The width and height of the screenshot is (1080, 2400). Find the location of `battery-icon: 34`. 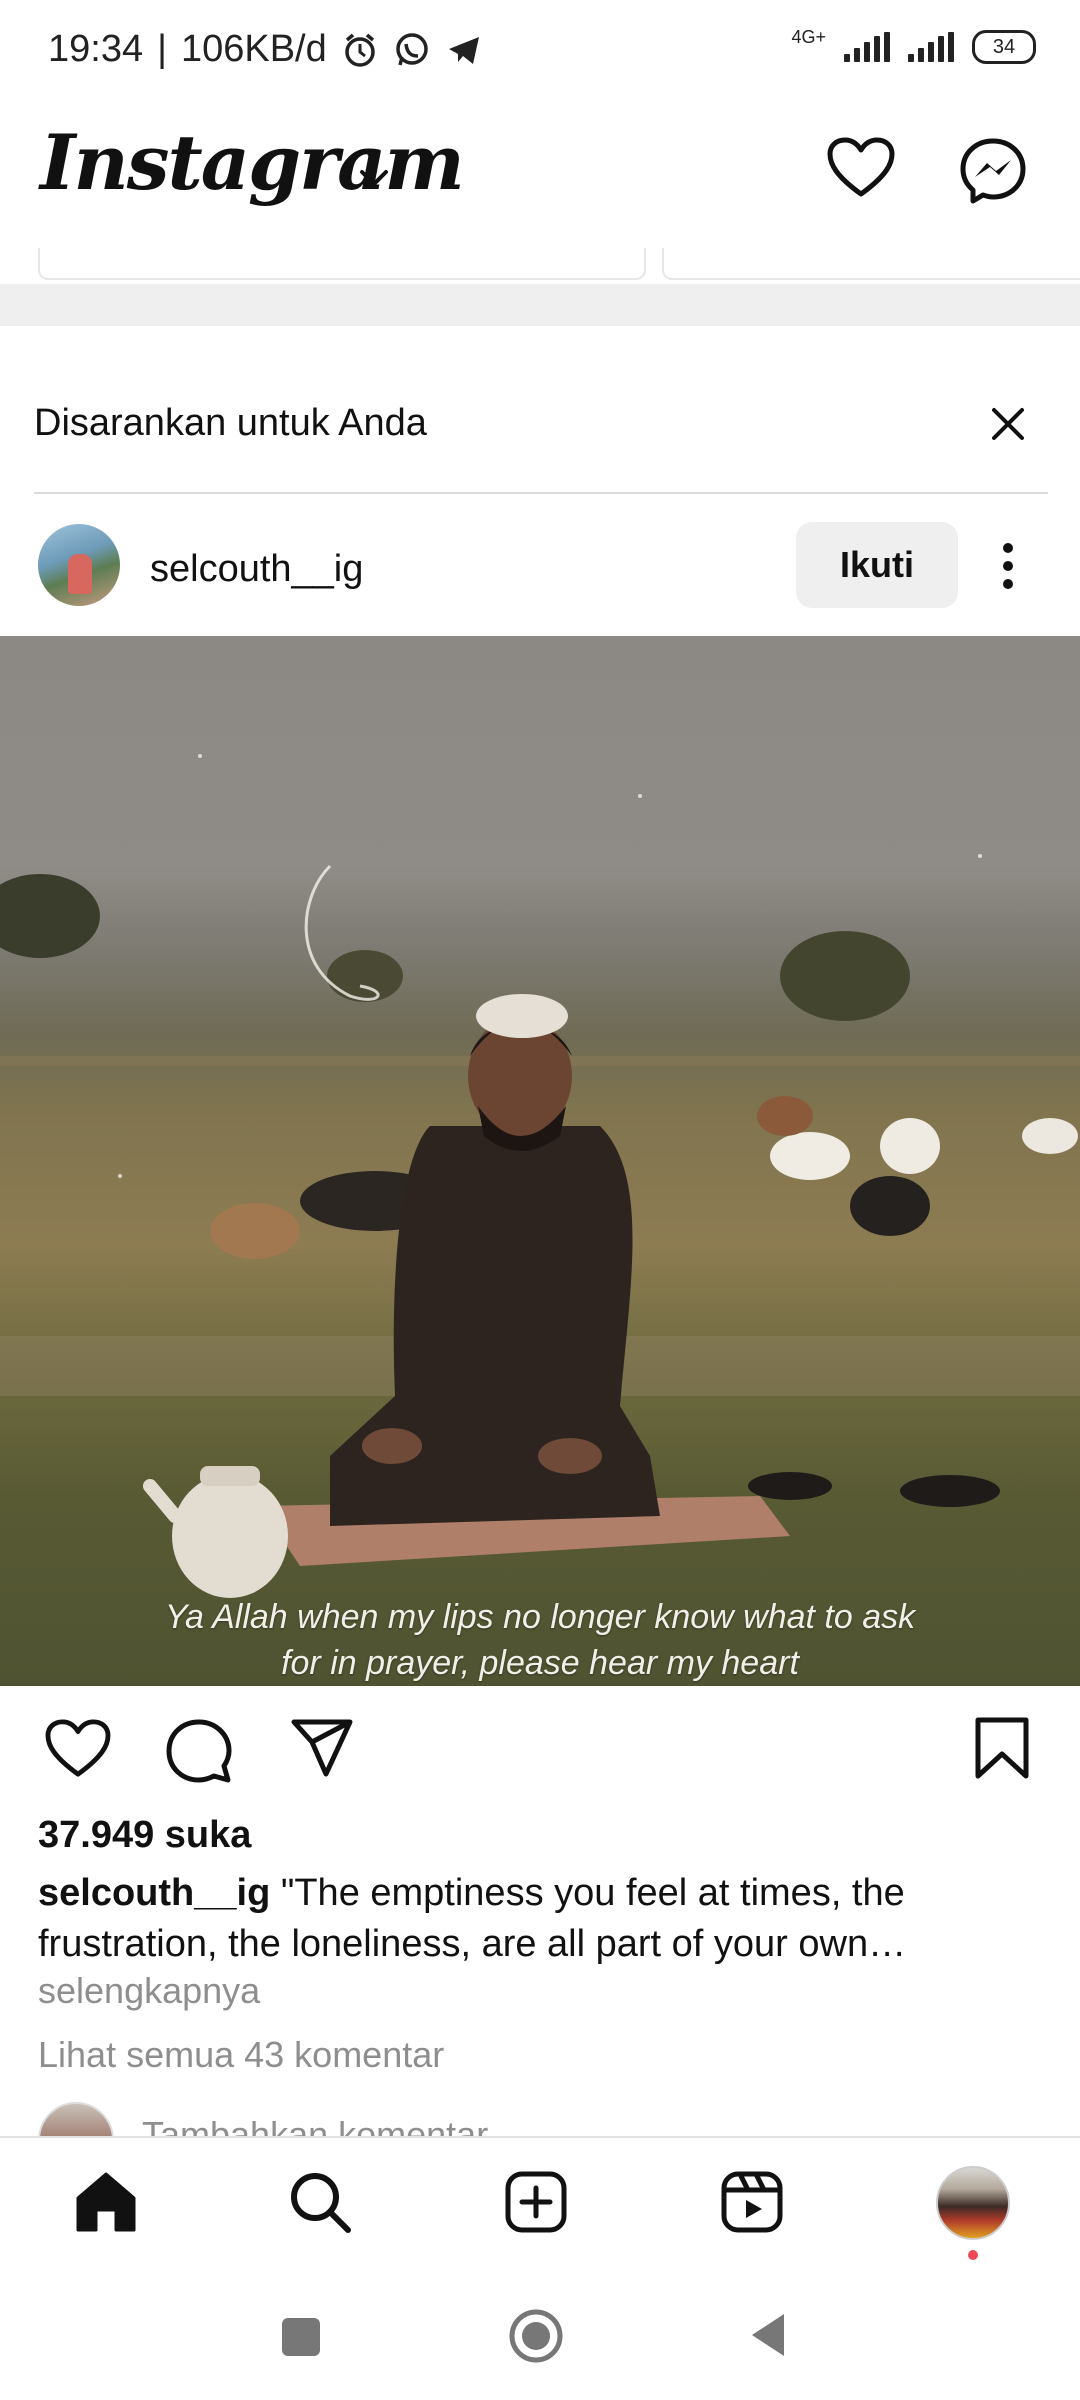

battery-icon: 34 is located at coordinates (1004, 47).